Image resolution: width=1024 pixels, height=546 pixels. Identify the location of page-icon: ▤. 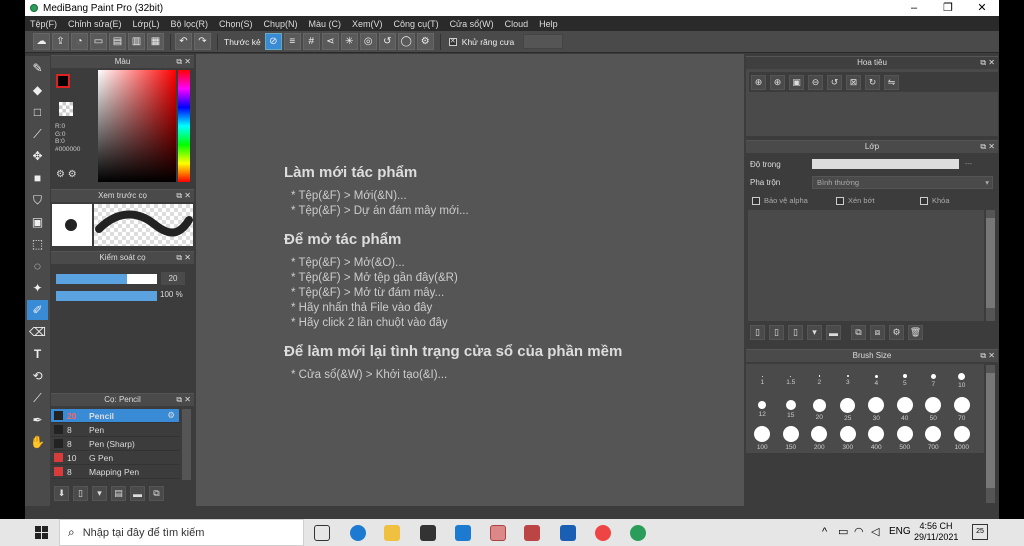
(117, 41).